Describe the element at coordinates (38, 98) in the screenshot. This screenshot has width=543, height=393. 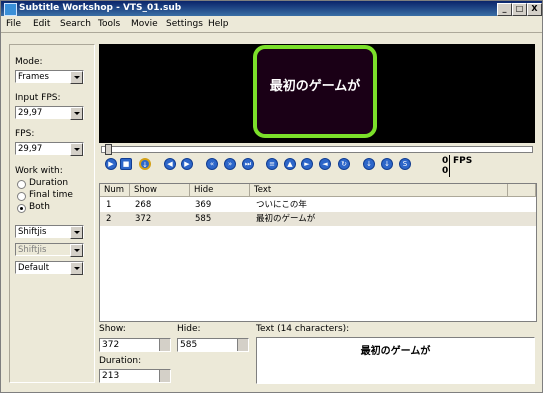
I see `input-fps-label: Input FPS:` at that location.